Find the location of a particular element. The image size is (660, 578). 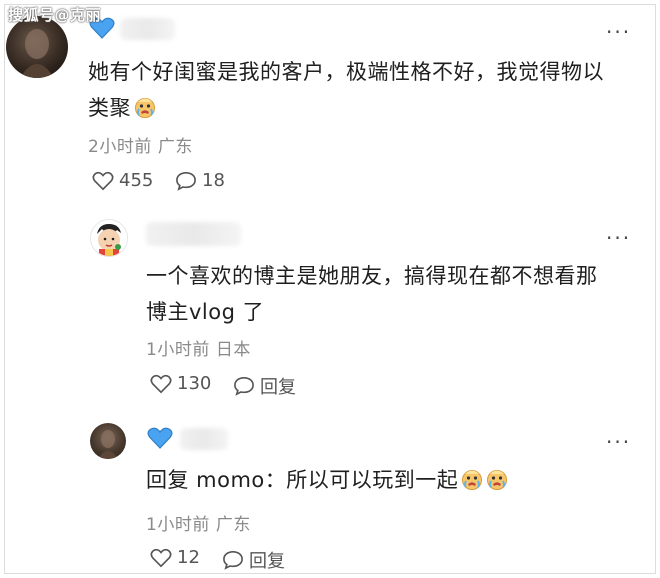

comment-meta: 1小时前 日本 is located at coordinates (201, 347).